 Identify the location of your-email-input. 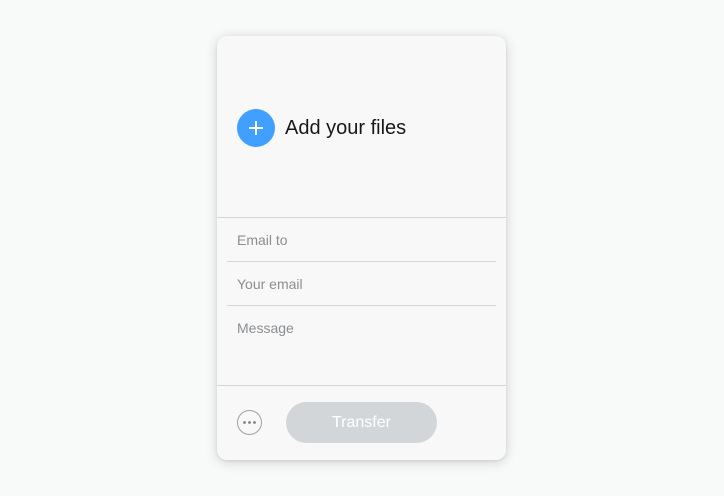
(361, 283).